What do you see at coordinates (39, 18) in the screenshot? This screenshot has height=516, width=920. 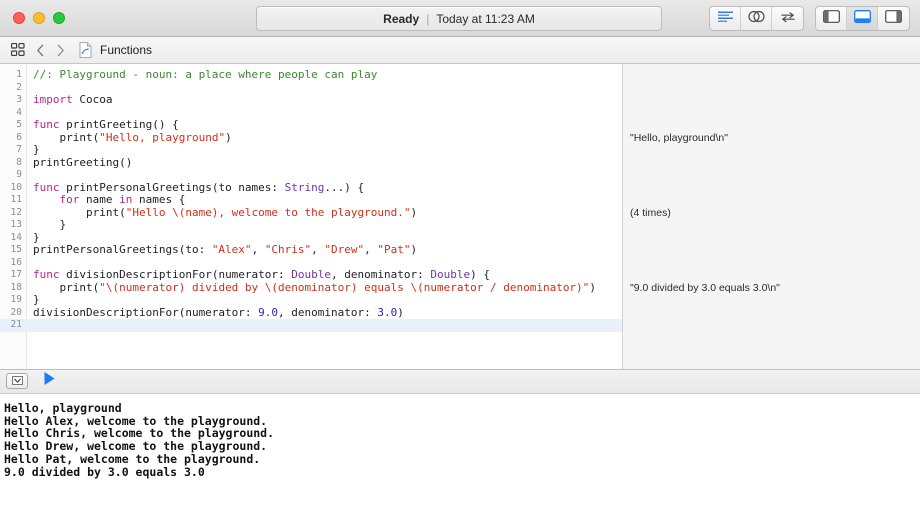 I see `minimize-button` at bounding box center [39, 18].